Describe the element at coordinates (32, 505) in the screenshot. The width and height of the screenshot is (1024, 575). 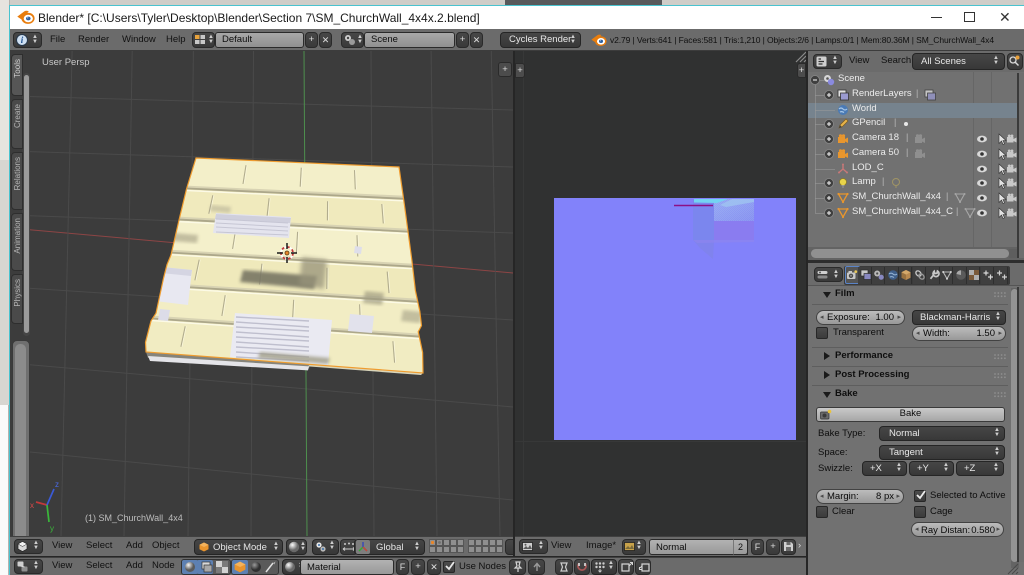
I see `svg-text: x` at that location.